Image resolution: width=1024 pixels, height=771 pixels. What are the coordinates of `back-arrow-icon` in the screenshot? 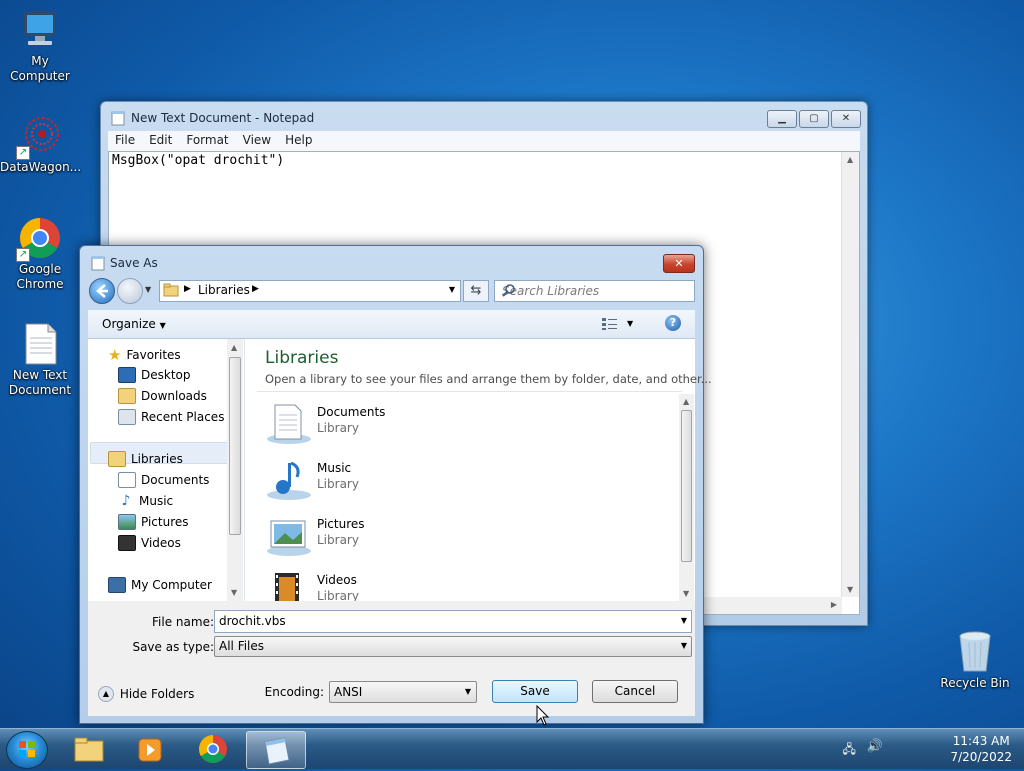 It's located at (102, 291).